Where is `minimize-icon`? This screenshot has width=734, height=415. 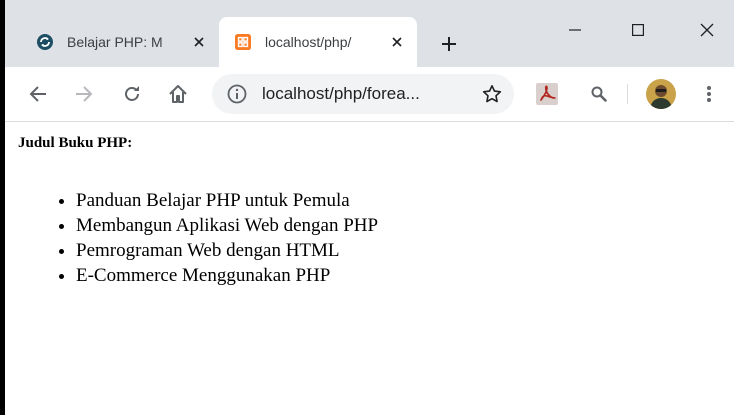
minimize-icon is located at coordinates (575, 30).